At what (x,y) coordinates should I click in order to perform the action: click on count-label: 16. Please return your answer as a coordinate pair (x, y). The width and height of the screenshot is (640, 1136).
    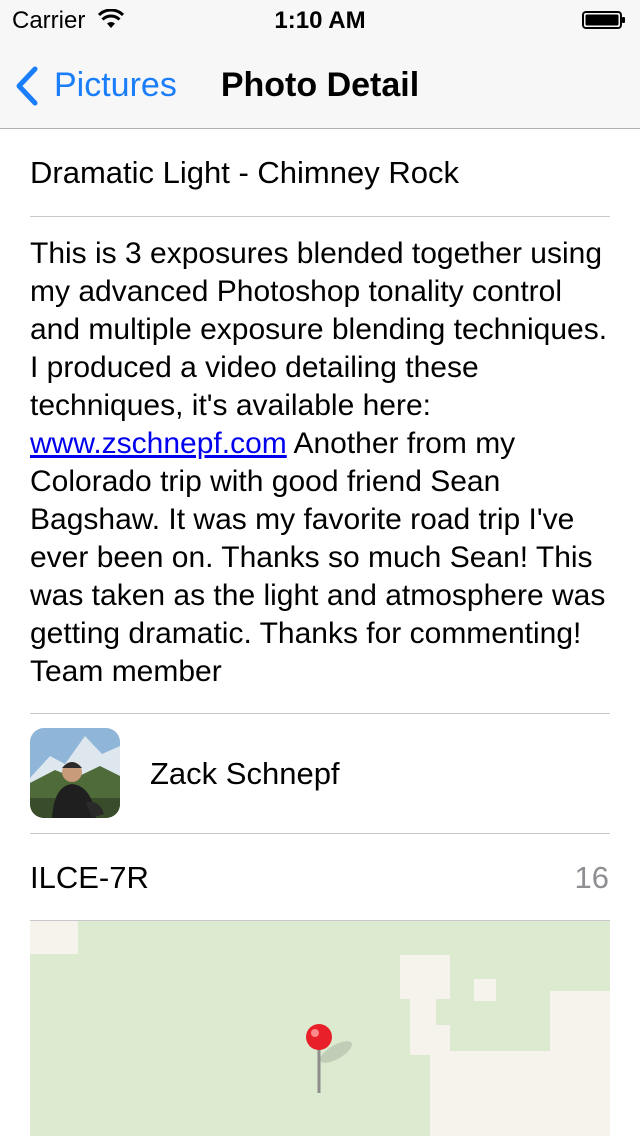
    Looking at the image, I should click on (591, 877).